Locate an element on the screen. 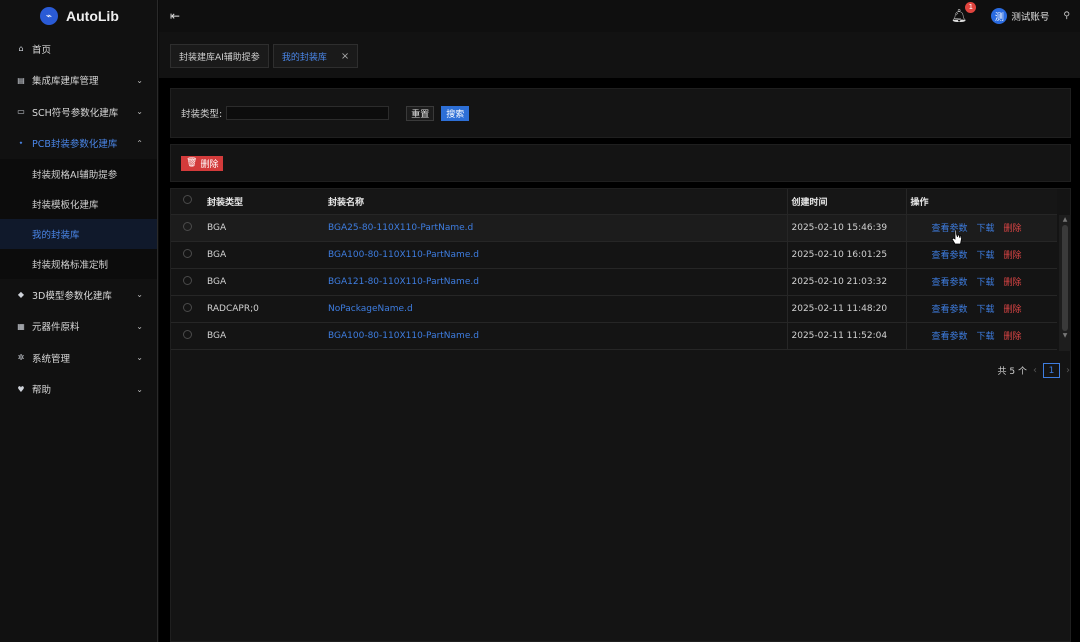 This screenshot has height=642, width=1080. sidebar-subitem-my-library: 我的封装库 is located at coordinates (78, 234).